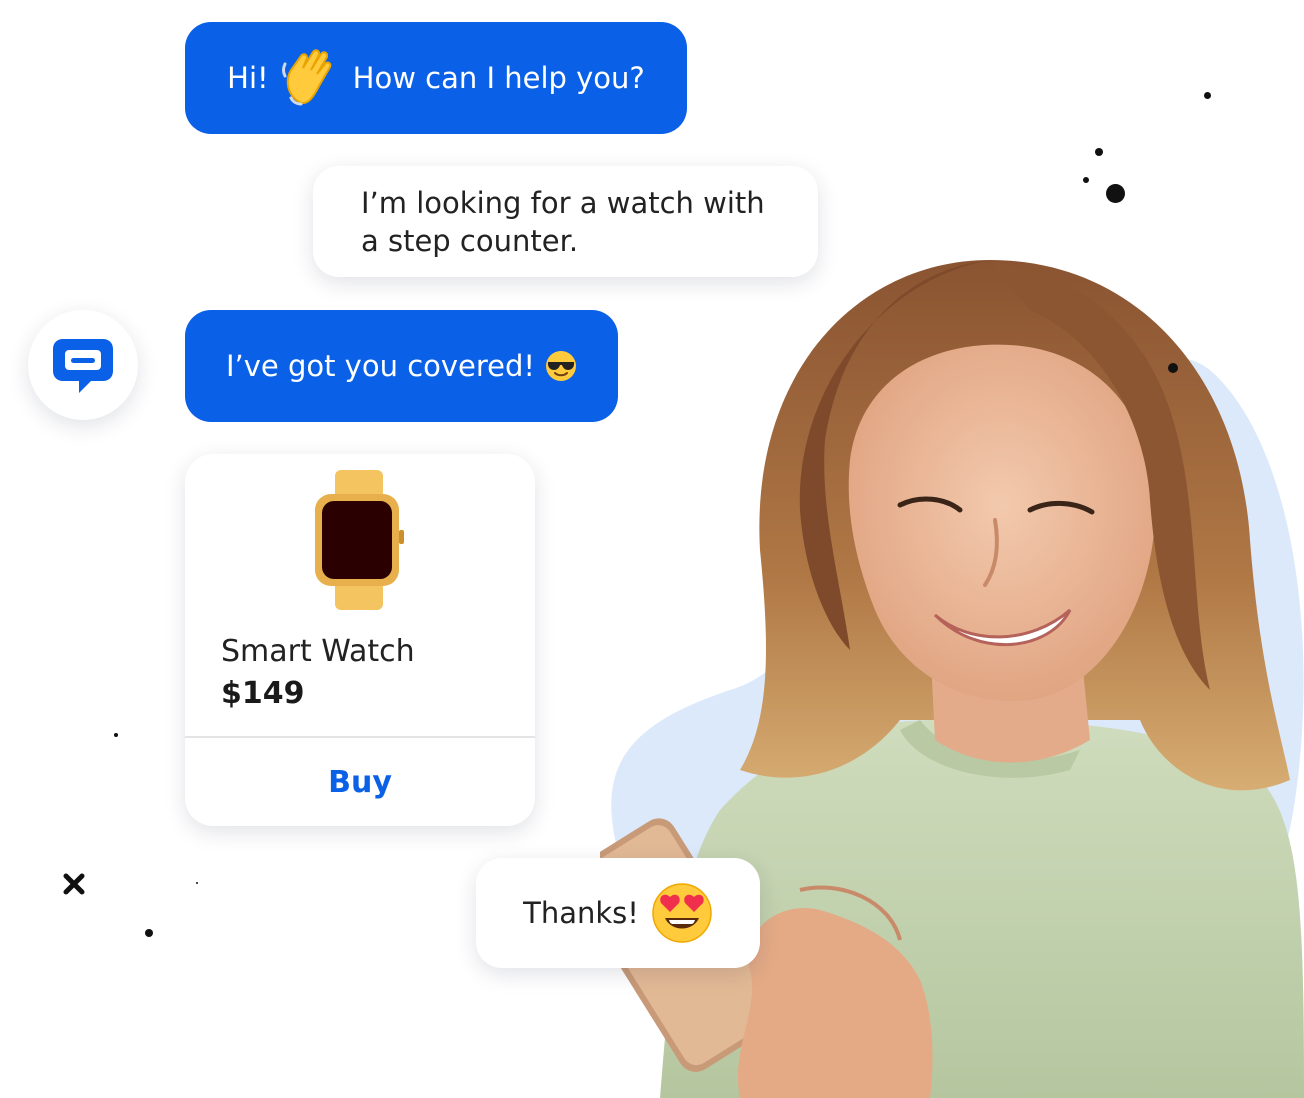 This screenshot has height=1098, width=1304. I want to click on agent-message-greeting: Hi! How can I help you?, so click(436, 78).